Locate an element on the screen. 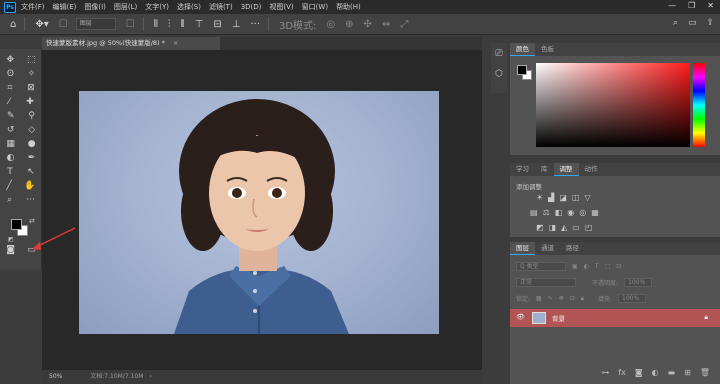 This screenshot has height=384, width=720. crop-tool-icon: ⌗ is located at coordinates (9, 88).